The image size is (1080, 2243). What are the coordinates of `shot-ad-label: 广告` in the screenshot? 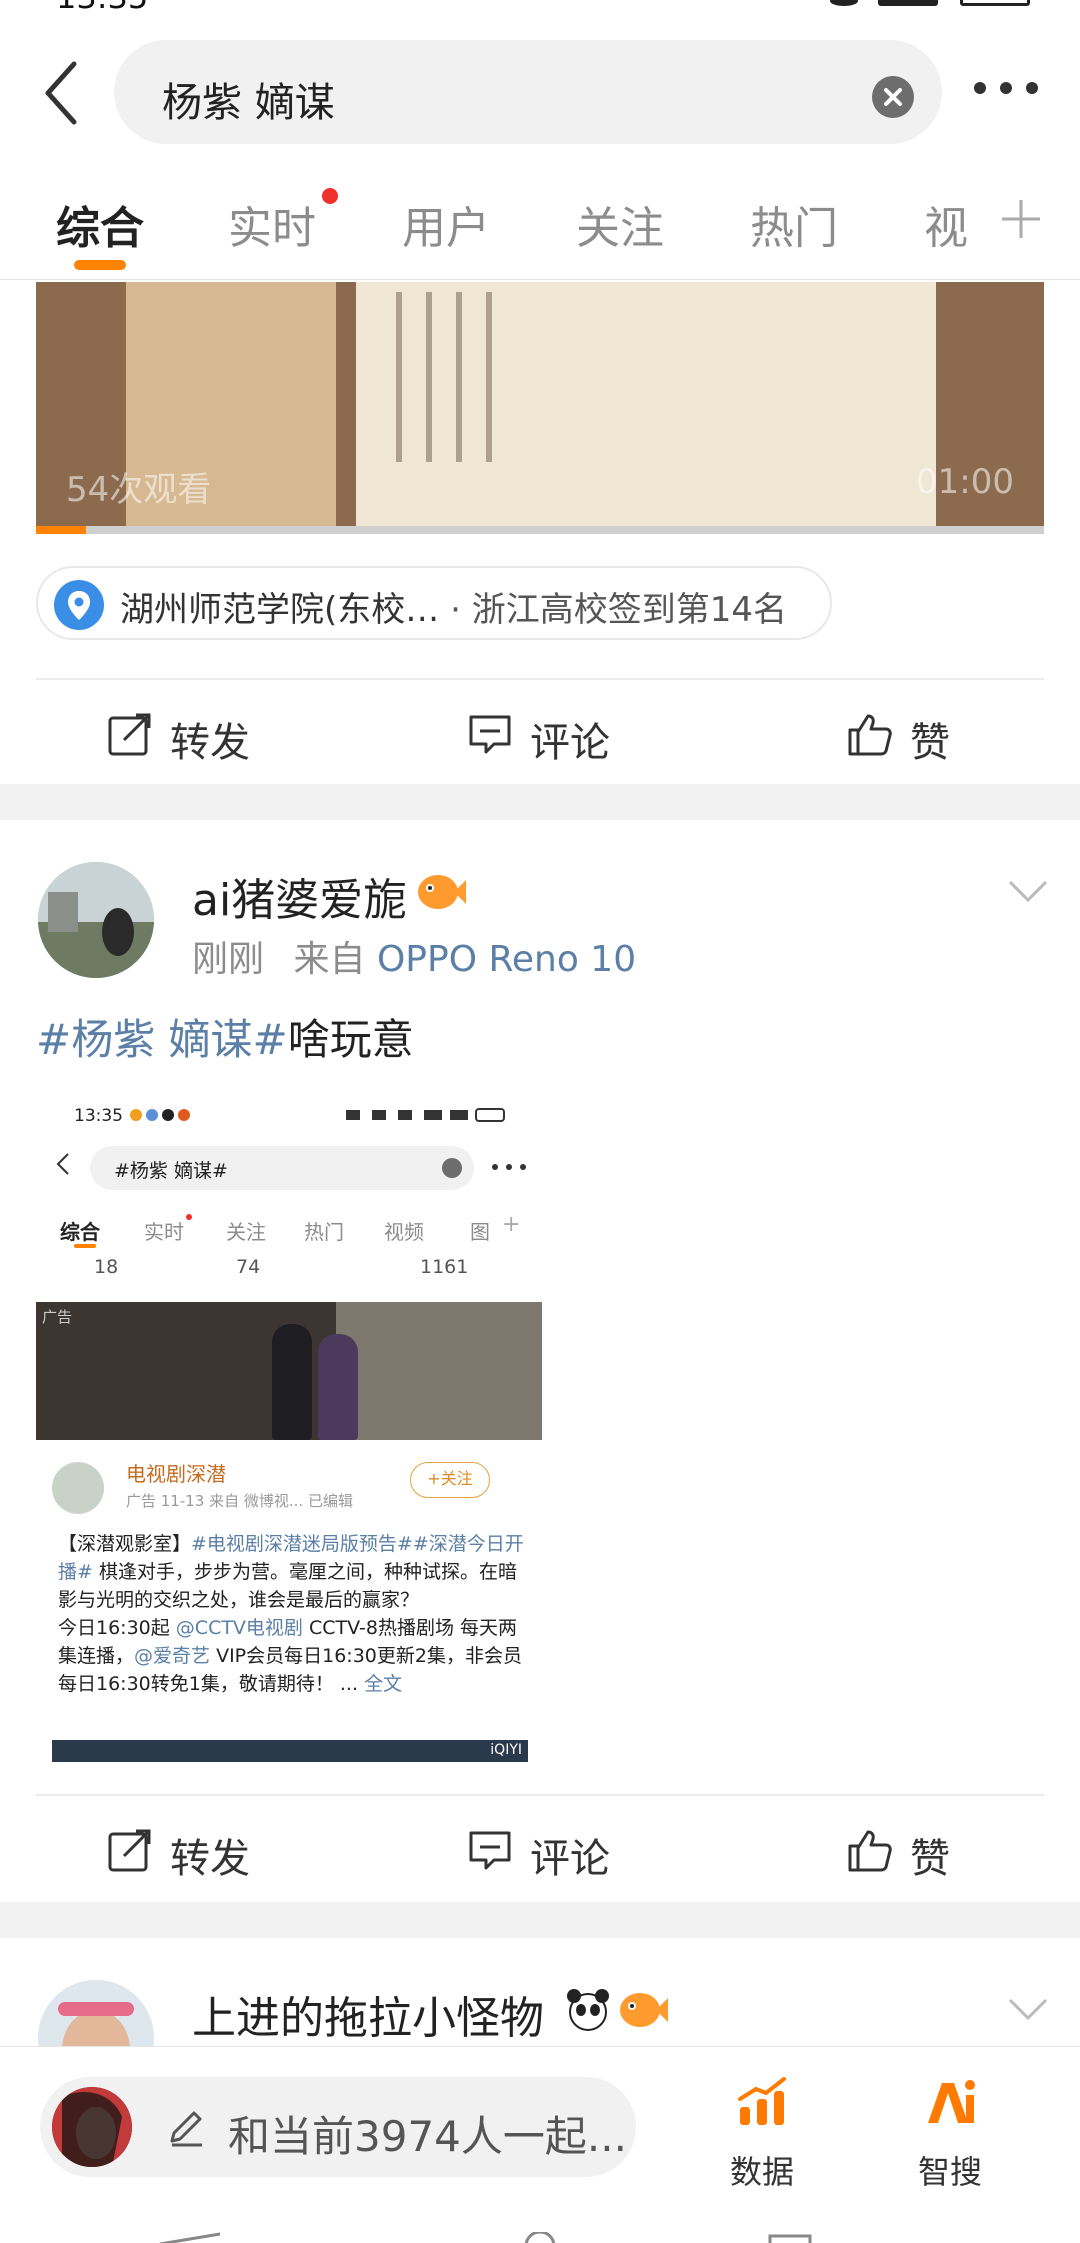 It's located at (57, 1317).